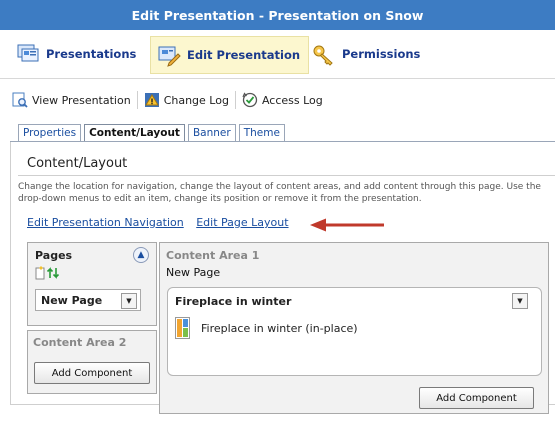 The height and width of the screenshot is (430, 555). What do you see at coordinates (169, 55) in the screenshot?
I see `edit-presentation-icon` at bounding box center [169, 55].